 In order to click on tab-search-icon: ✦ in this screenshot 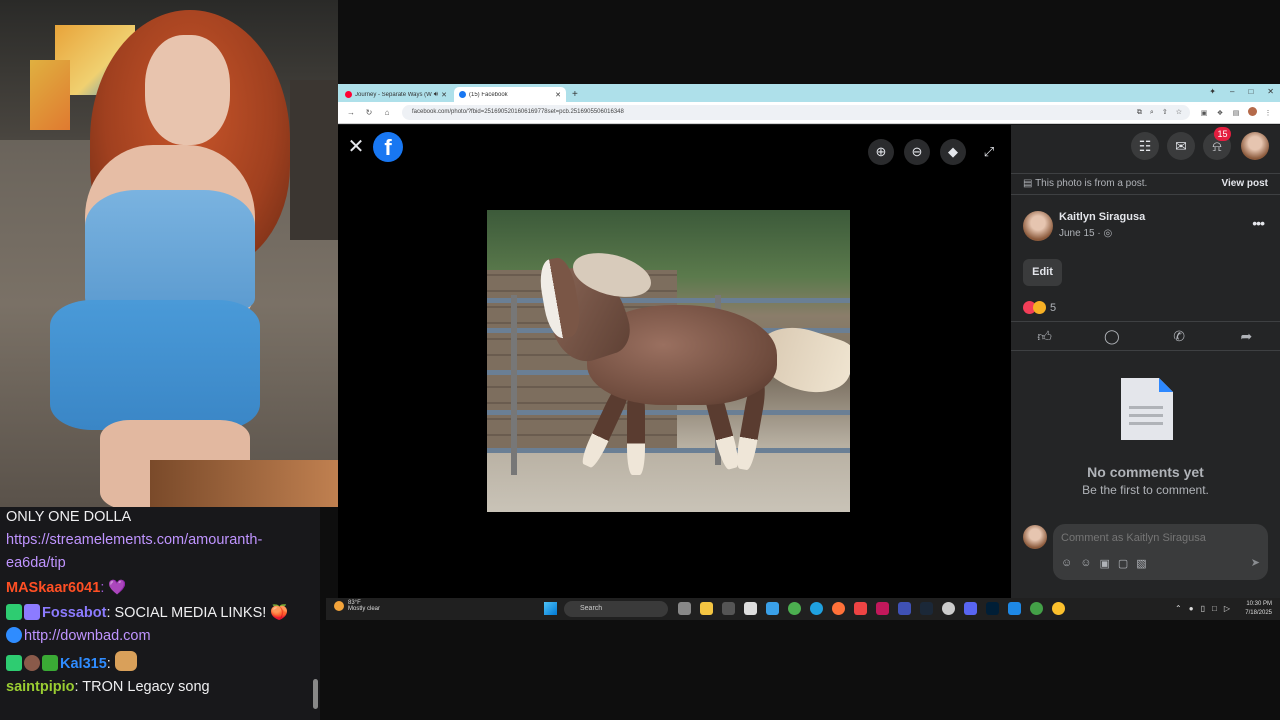, I will do `click(1212, 91)`.